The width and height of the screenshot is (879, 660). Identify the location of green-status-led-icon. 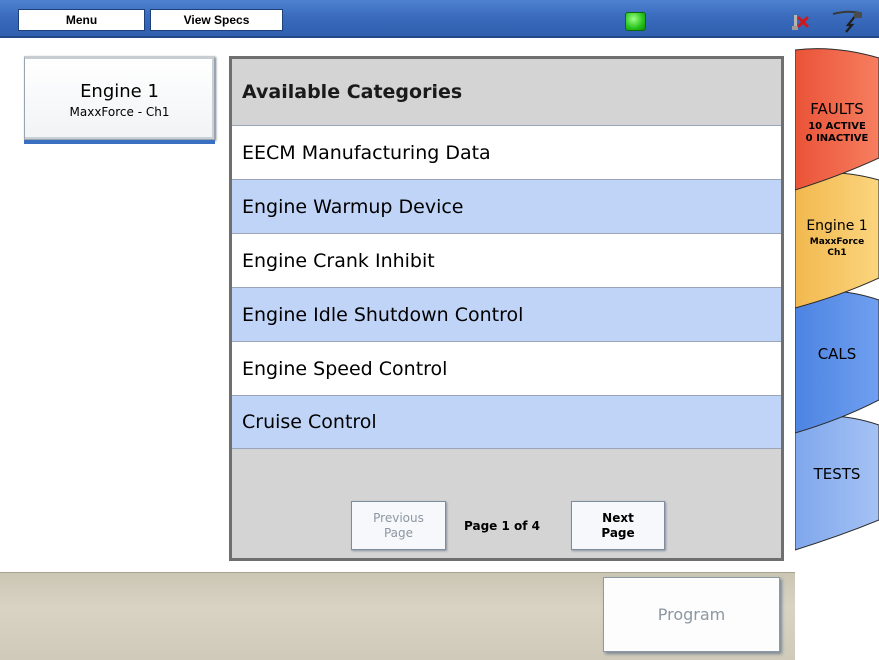
(635, 21).